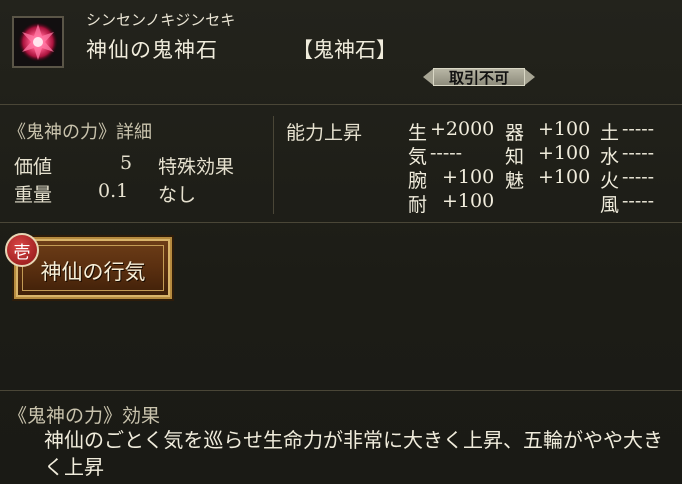 Image resolution: width=682 pixels, height=484 pixels. Describe the element at coordinates (515, 181) in the screenshot. I see `stat-name-mi: 魅` at that location.